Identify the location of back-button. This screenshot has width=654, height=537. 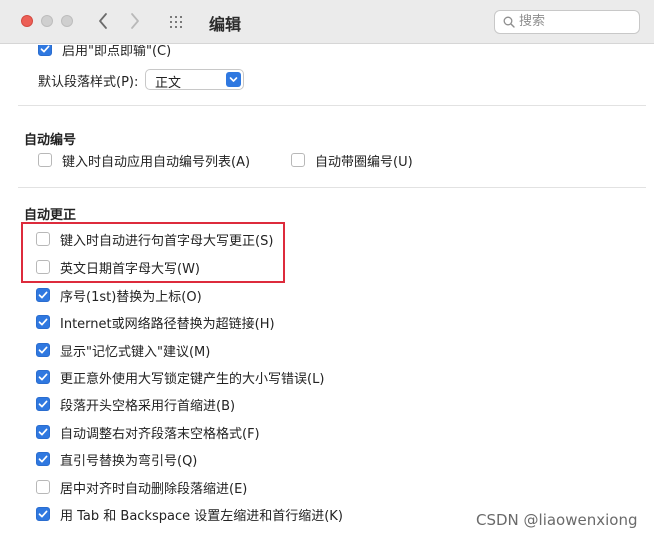
(103, 22).